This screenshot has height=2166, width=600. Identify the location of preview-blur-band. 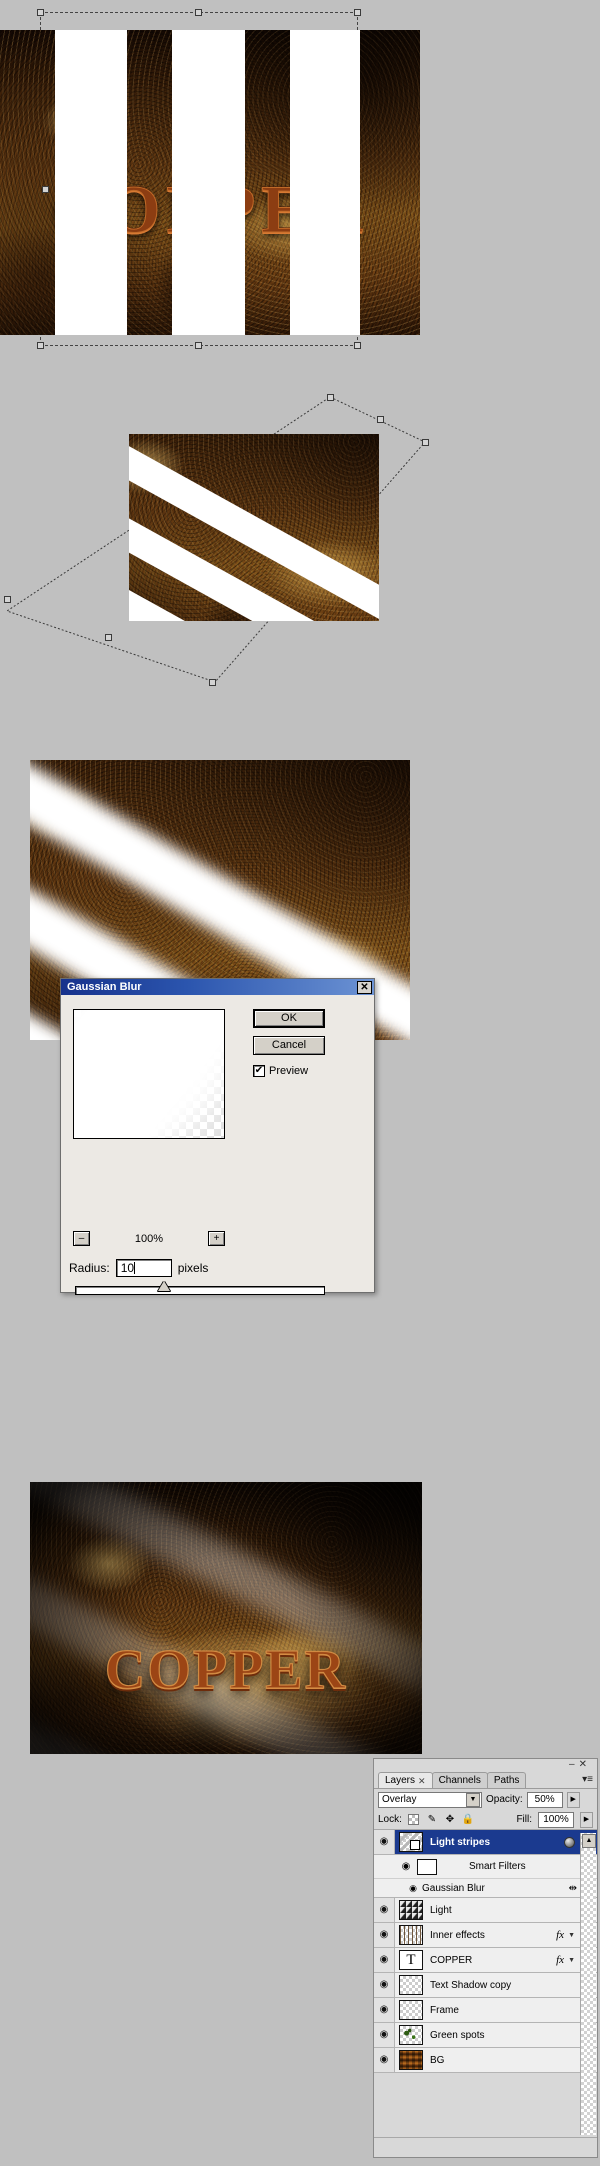
(149, 1074).